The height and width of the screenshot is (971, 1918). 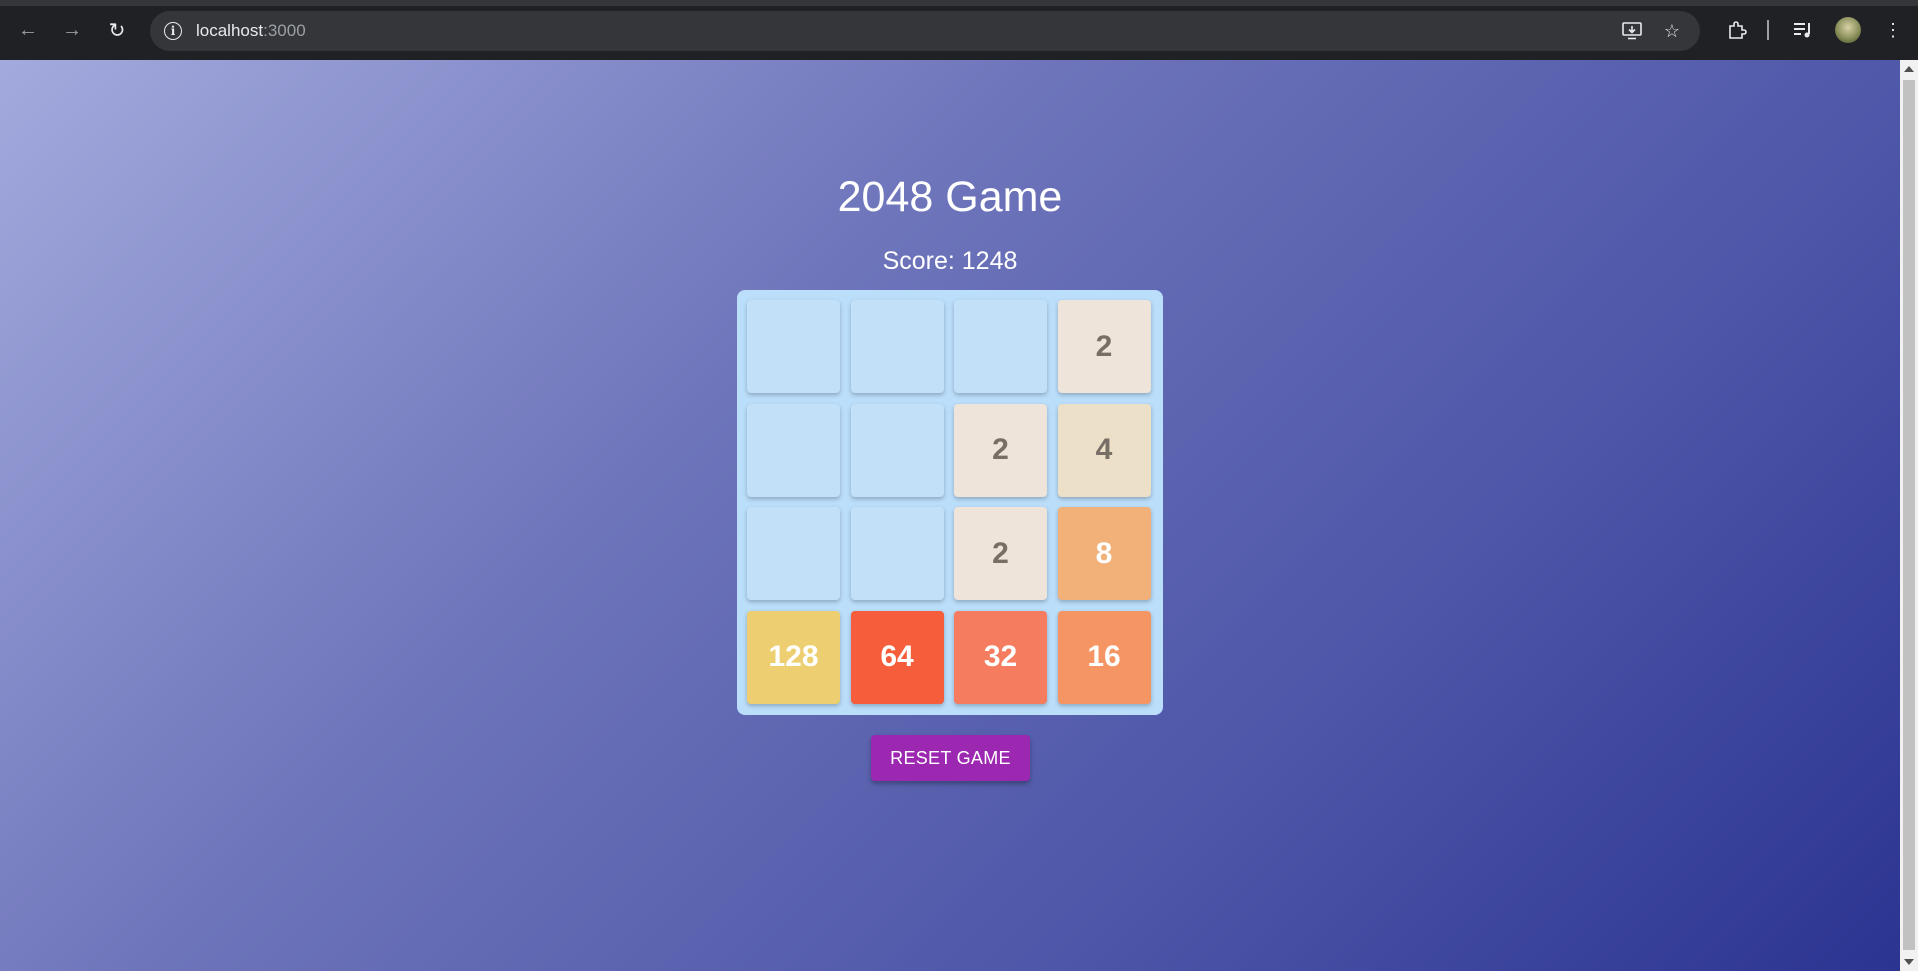 What do you see at coordinates (1893, 30) in the screenshot?
I see `kebab-menu-icon: ⋮` at bounding box center [1893, 30].